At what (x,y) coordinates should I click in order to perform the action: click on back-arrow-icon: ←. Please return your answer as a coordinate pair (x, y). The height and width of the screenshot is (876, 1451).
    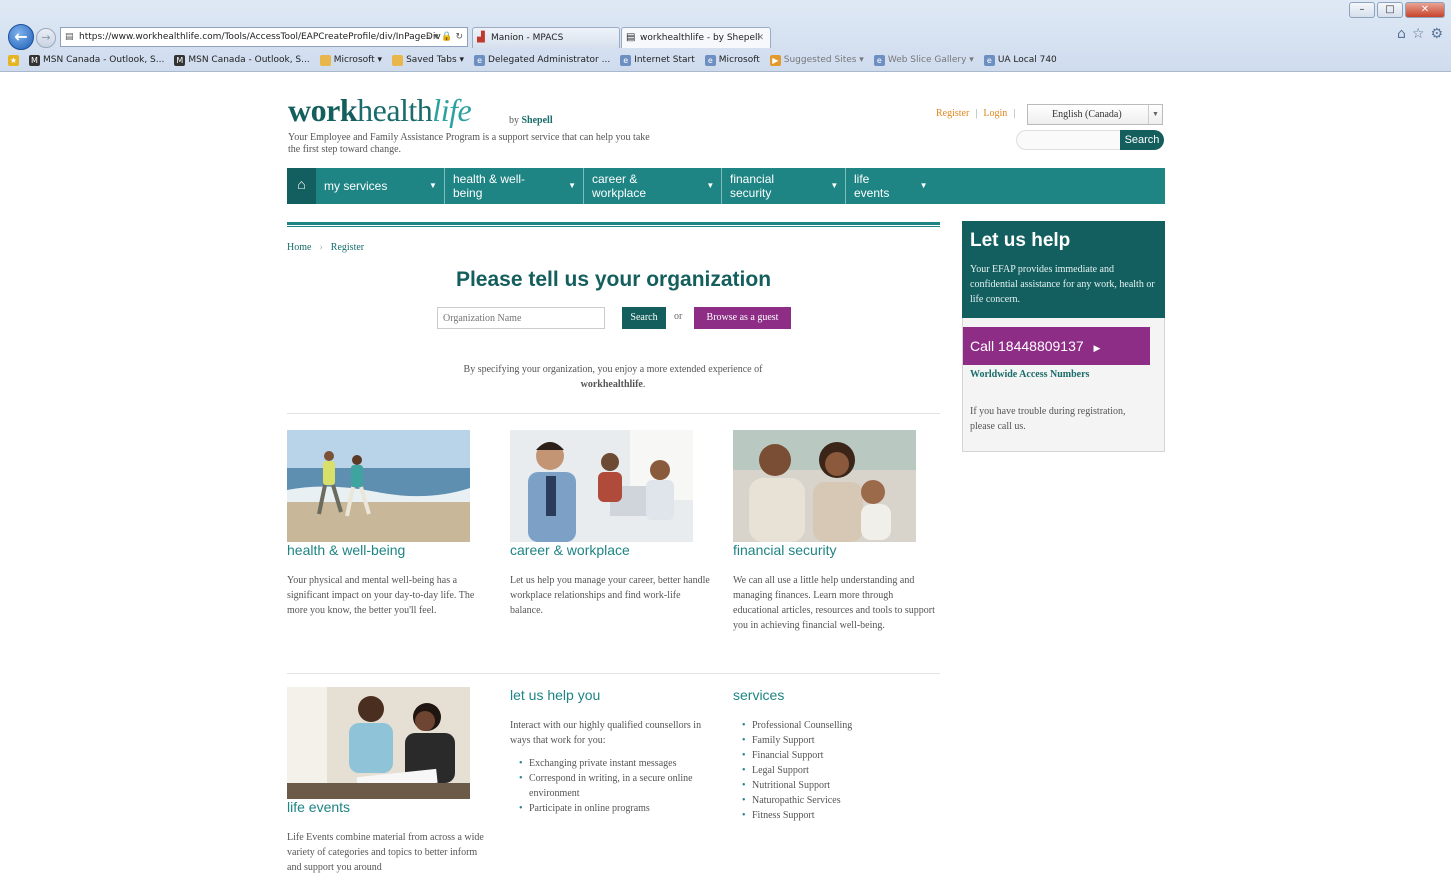
    Looking at the image, I should click on (21, 37).